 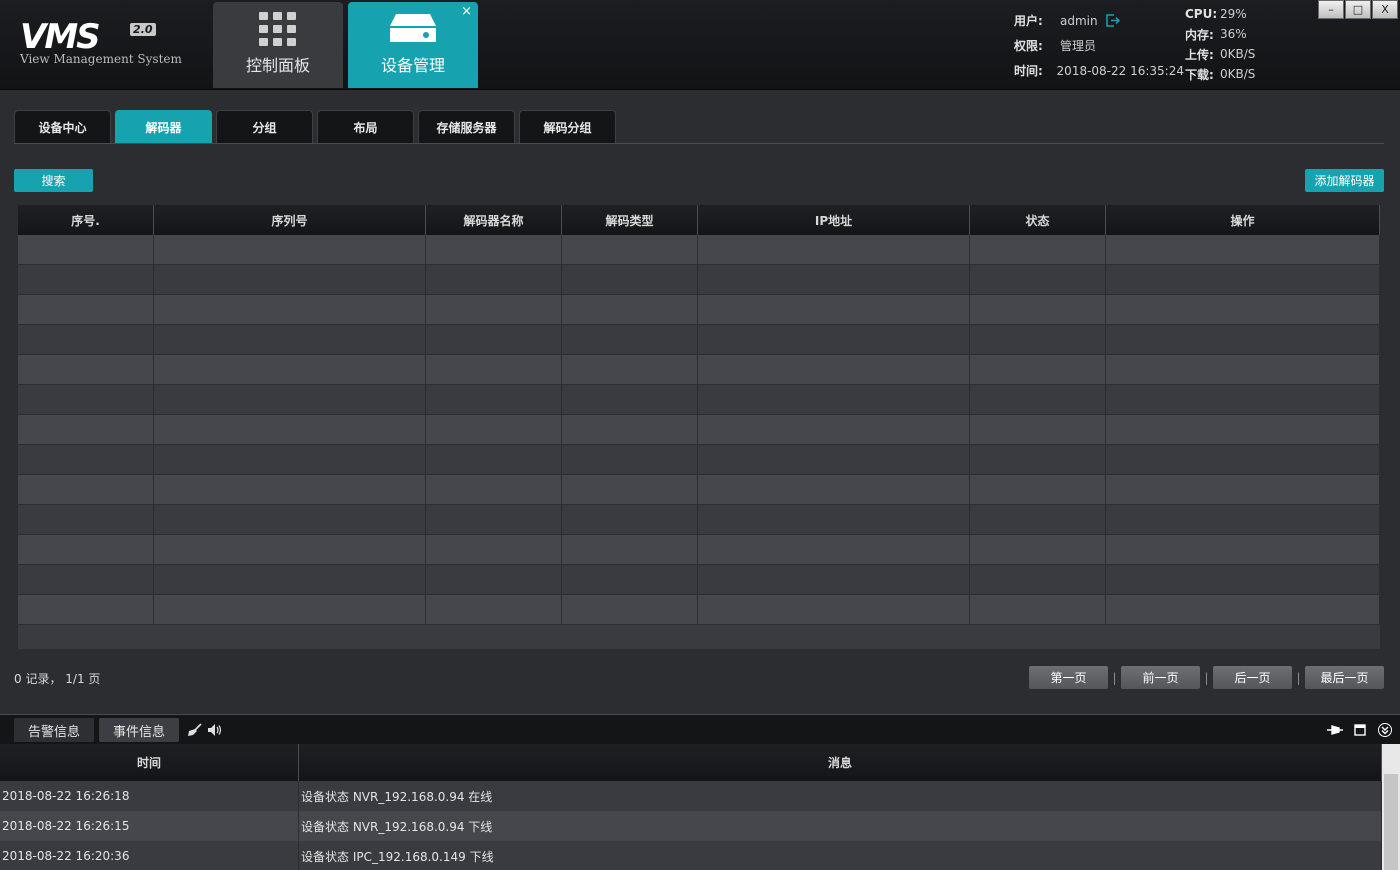 I want to click on scrollbar-thumb, so click(x=1391, y=822).